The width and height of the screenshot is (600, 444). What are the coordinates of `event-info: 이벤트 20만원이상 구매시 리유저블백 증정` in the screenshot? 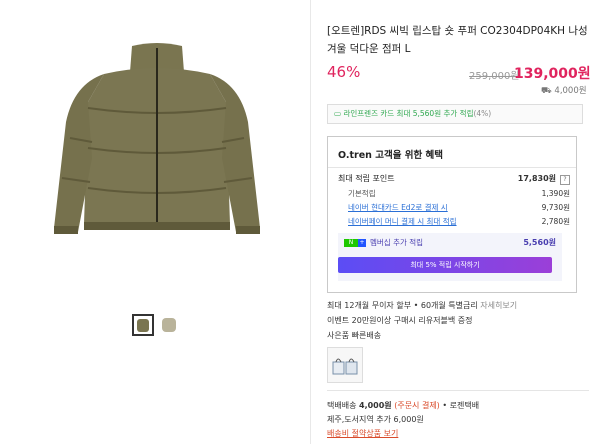 It's located at (400, 320).